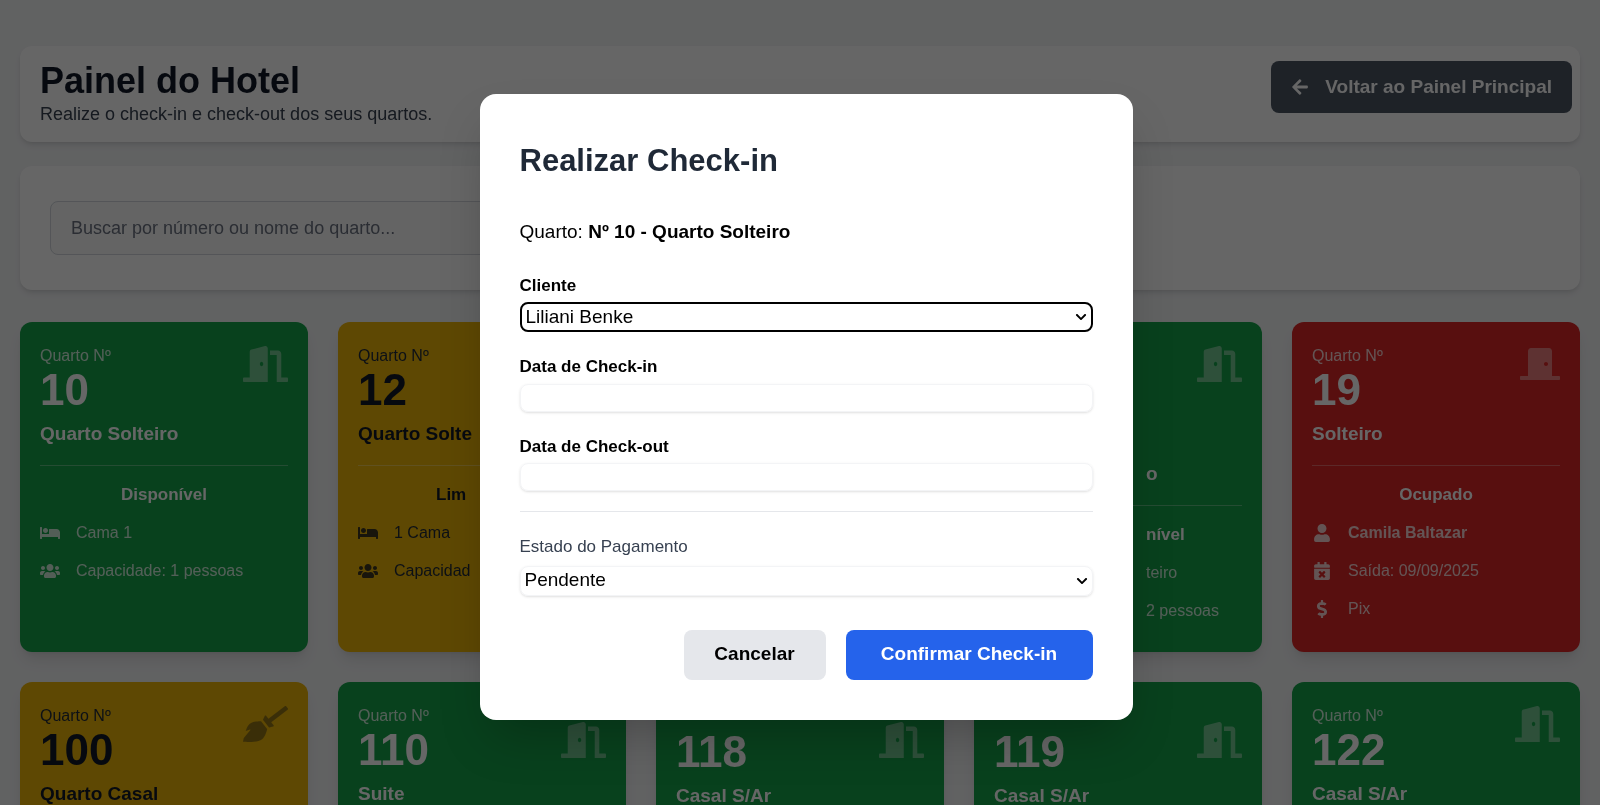 The image size is (1600, 805). What do you see at coordinates (109, 434) in the screenshot?
I see `room-name: Quarto Solteiro` at bounding box center [109, 434].